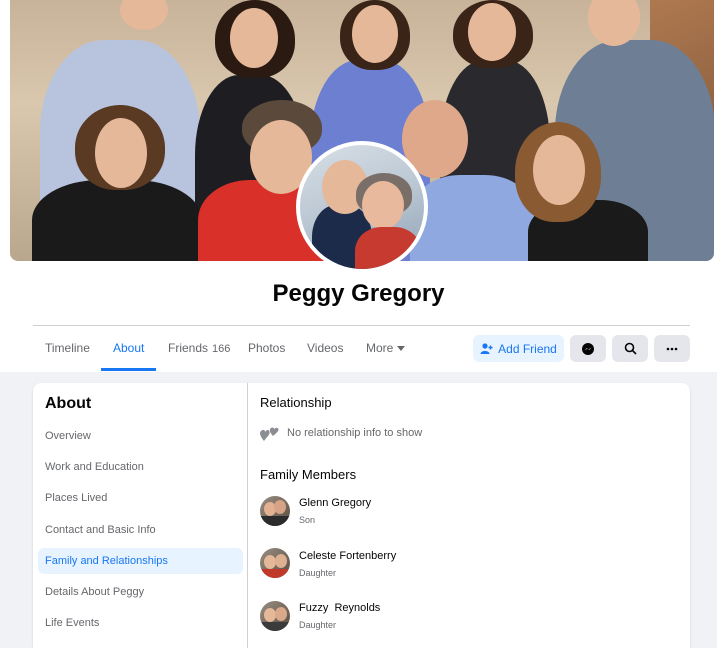 This screenshot has width=717, height=648. Describe the element at coordinates (266, 348) in the screenshot. I see `tab-photos: Photos` at that location.